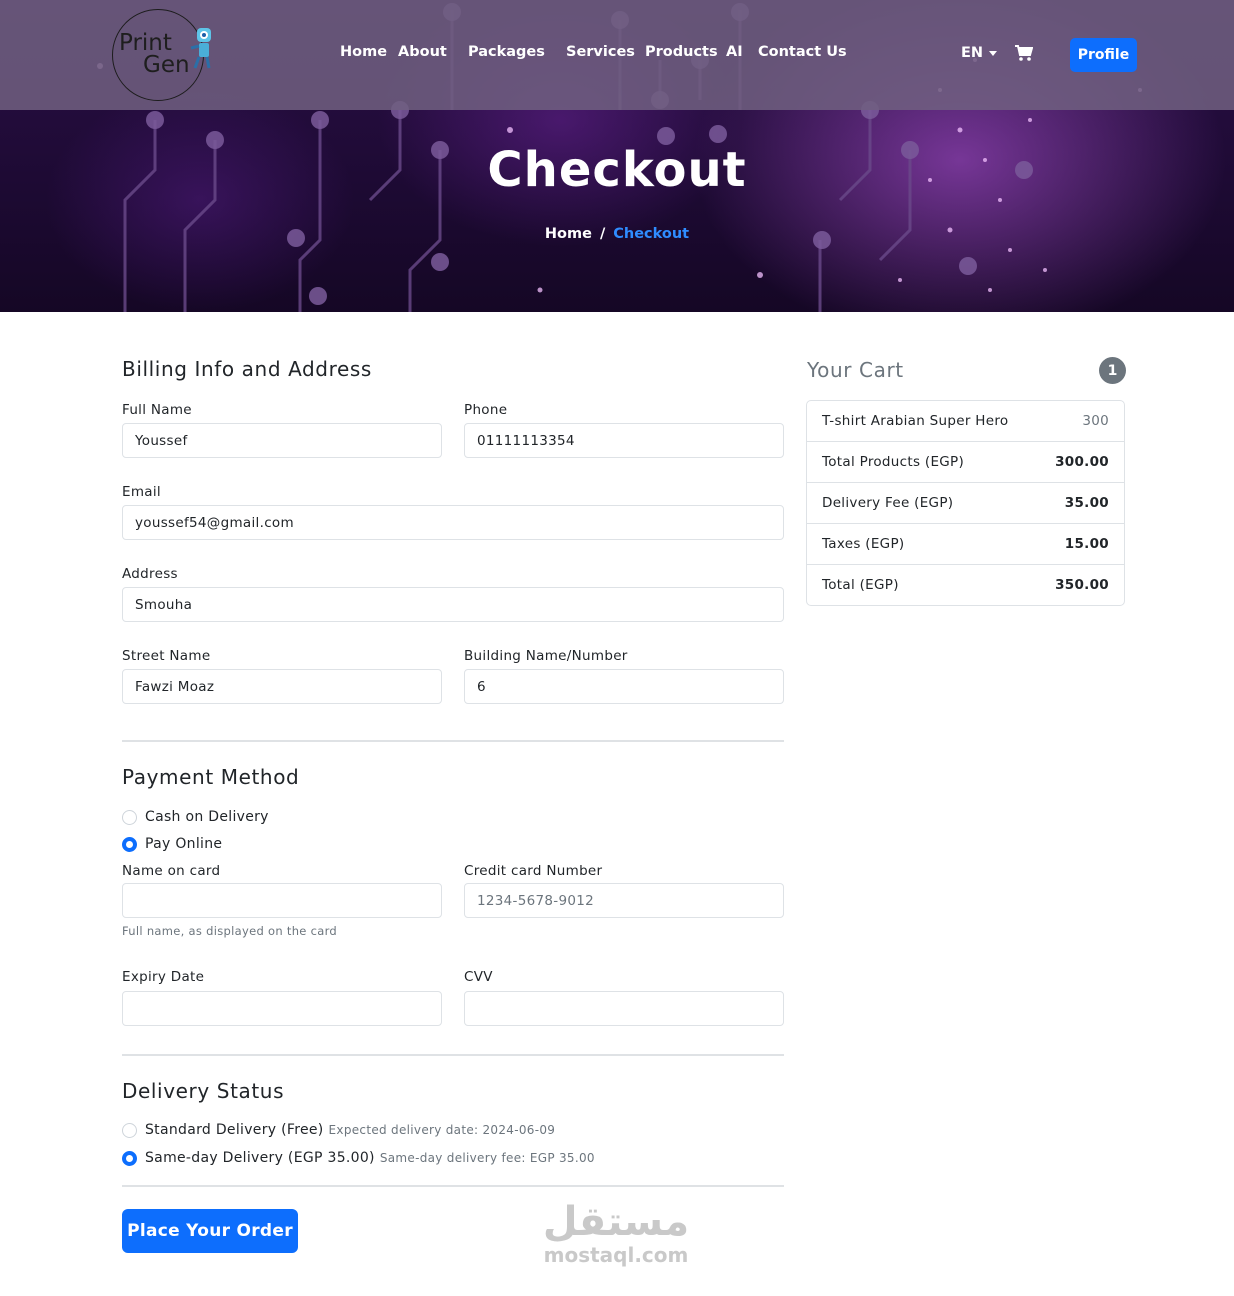  Describe the element at coordinates (129, 1130) in the screenshot. I see `standard-delivery-radio` at that location.